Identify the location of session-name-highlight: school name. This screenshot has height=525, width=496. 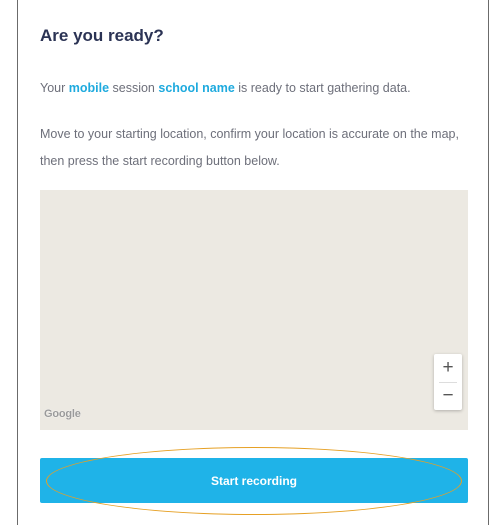
(196, 88).